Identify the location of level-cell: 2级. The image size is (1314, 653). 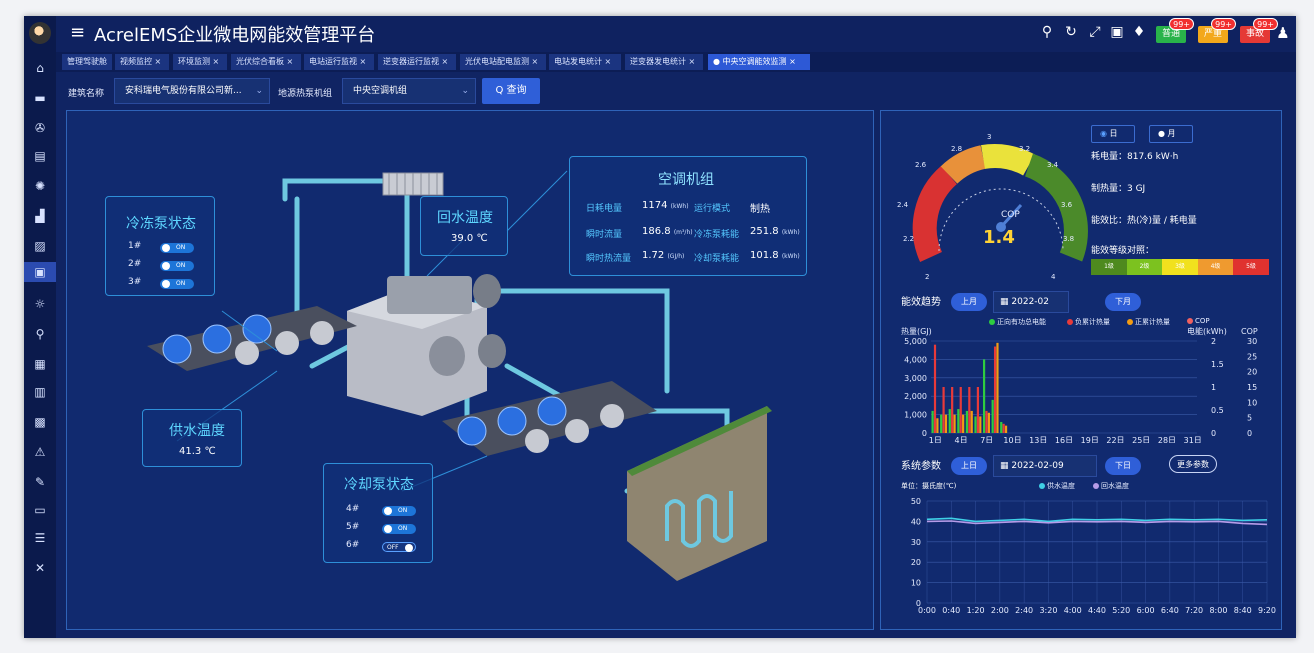
(1144, 267).